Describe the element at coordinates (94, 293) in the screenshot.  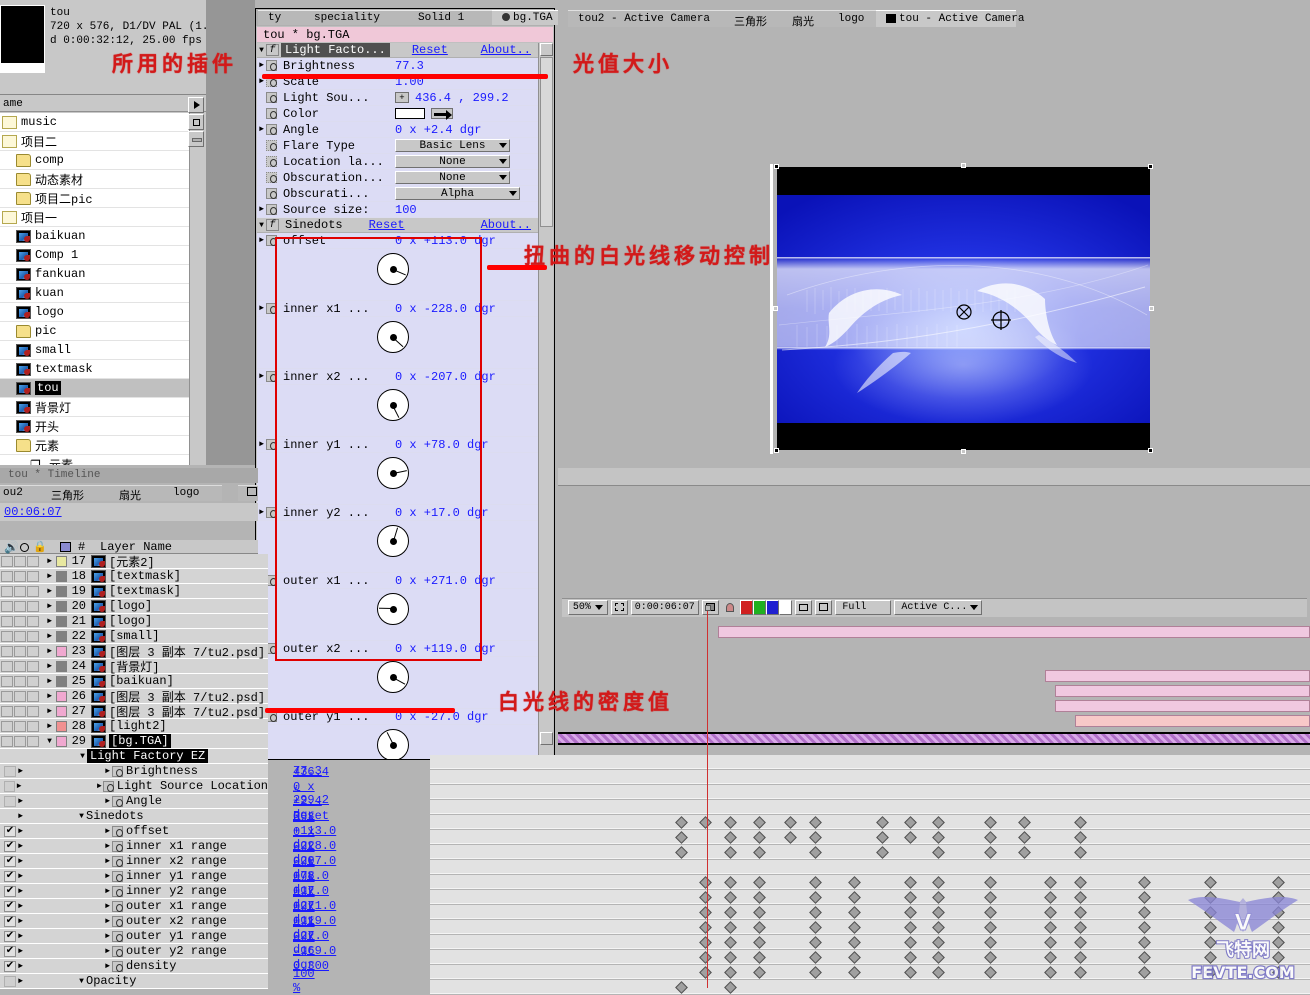
I see `project-item: kuan` at that location.